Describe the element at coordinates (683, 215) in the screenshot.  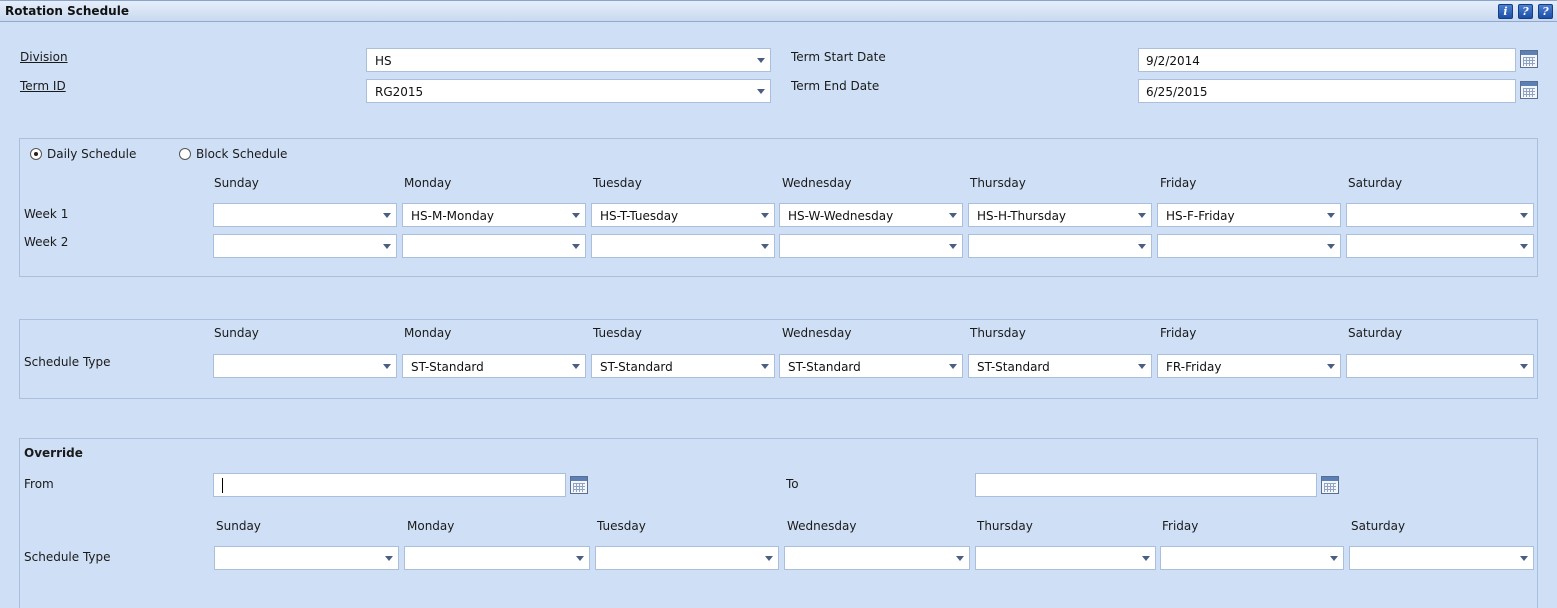
I see `week-1-tuesday-select: HS-T-Tuesday` at that location.